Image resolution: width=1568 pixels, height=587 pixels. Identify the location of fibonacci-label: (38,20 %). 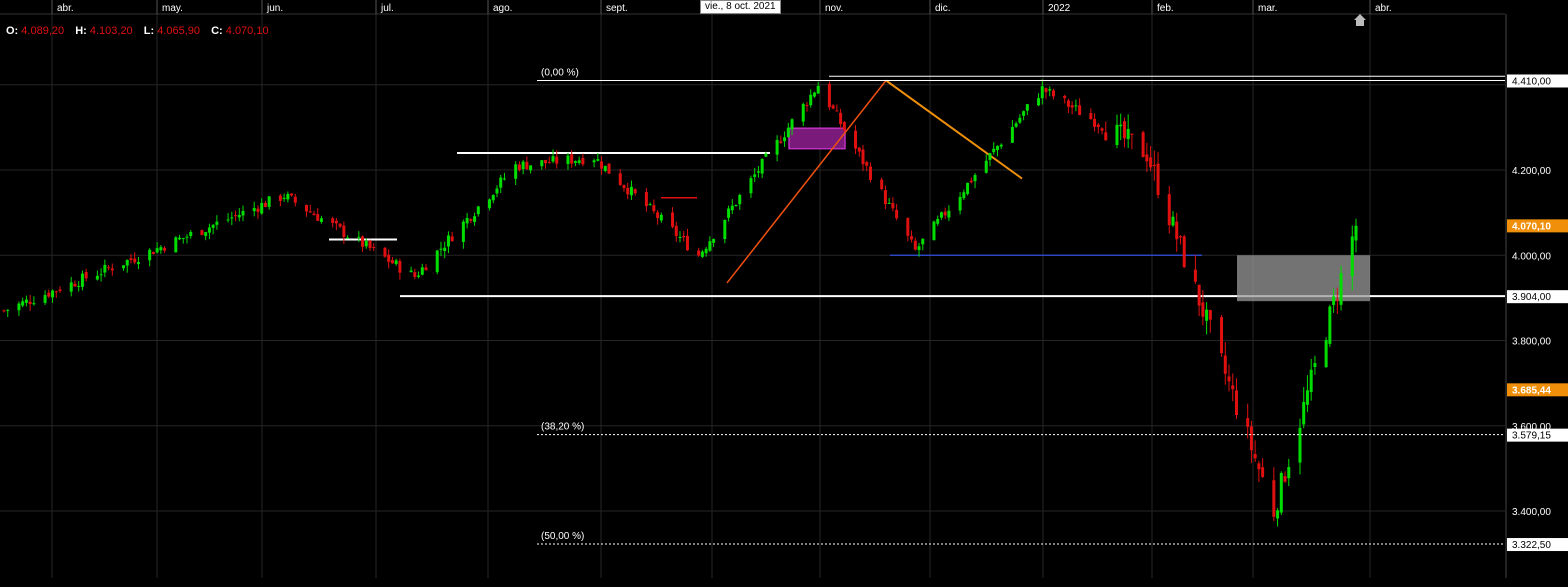
(562, 427).